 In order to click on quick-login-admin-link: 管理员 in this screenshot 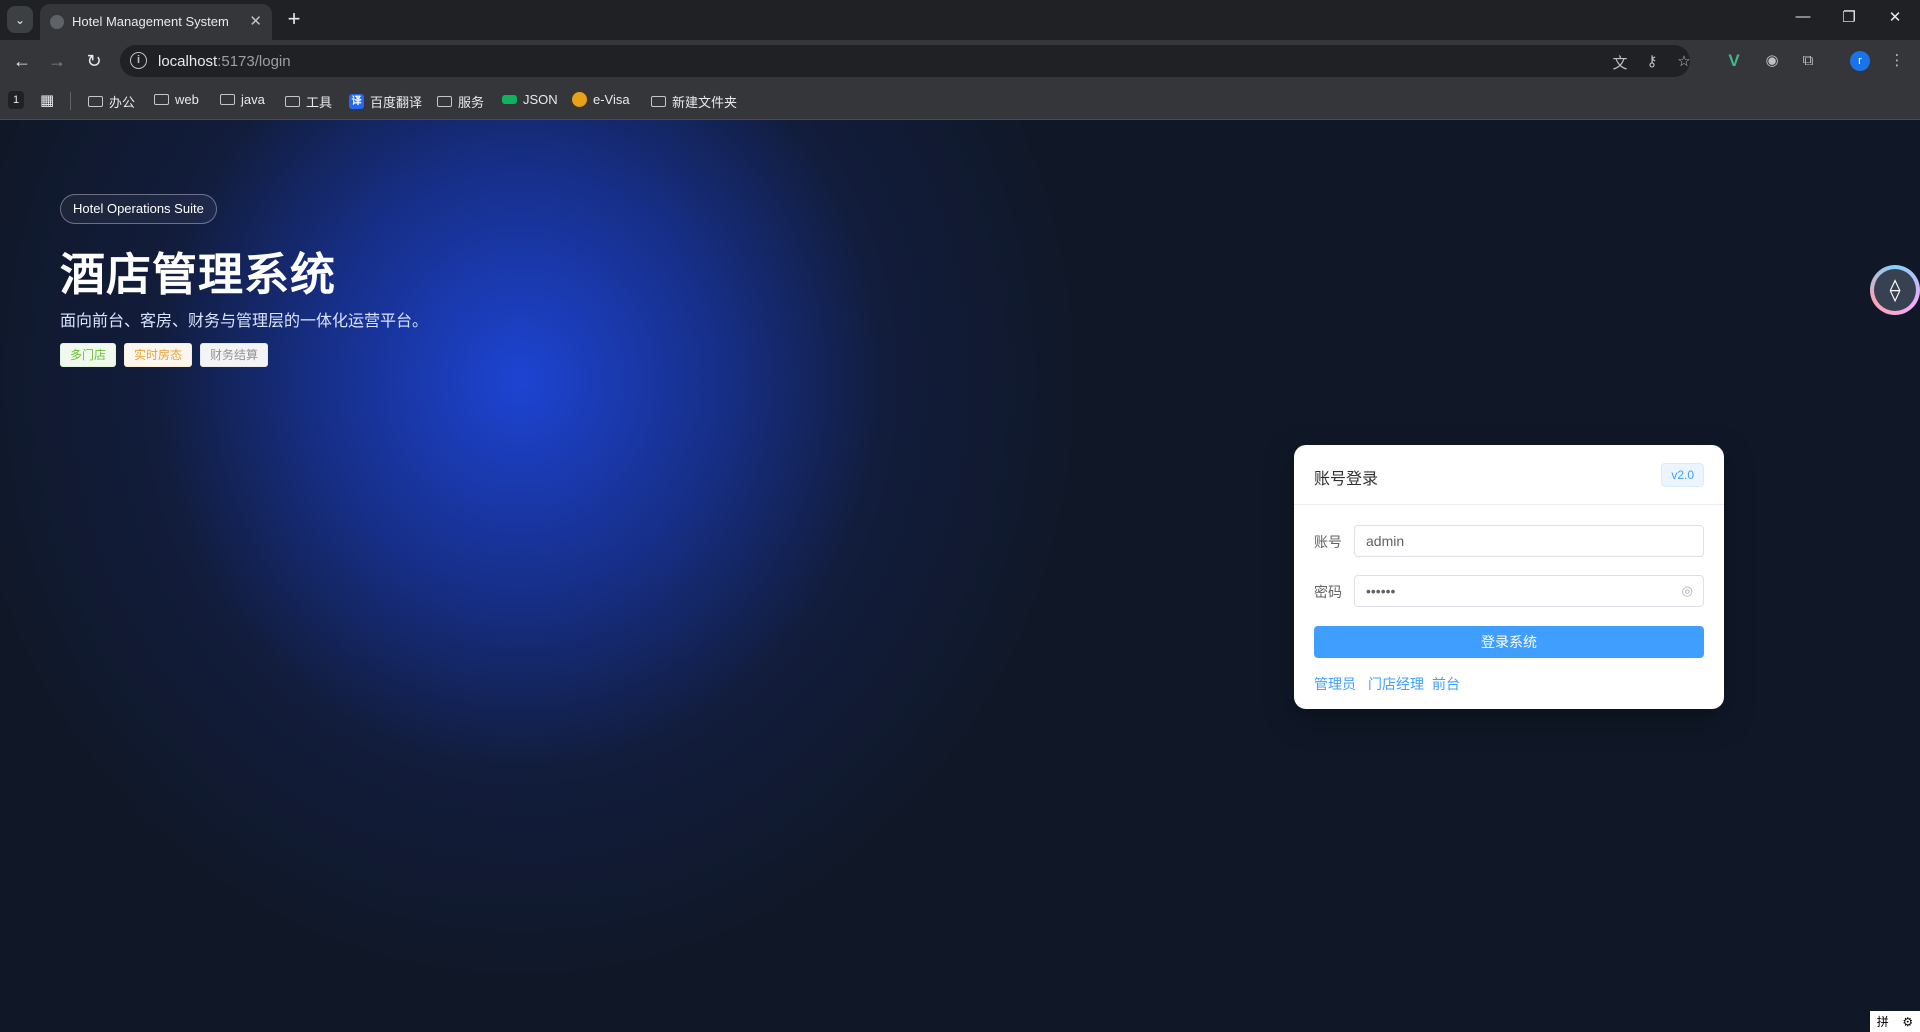, I will do `click(1335, 684)`.